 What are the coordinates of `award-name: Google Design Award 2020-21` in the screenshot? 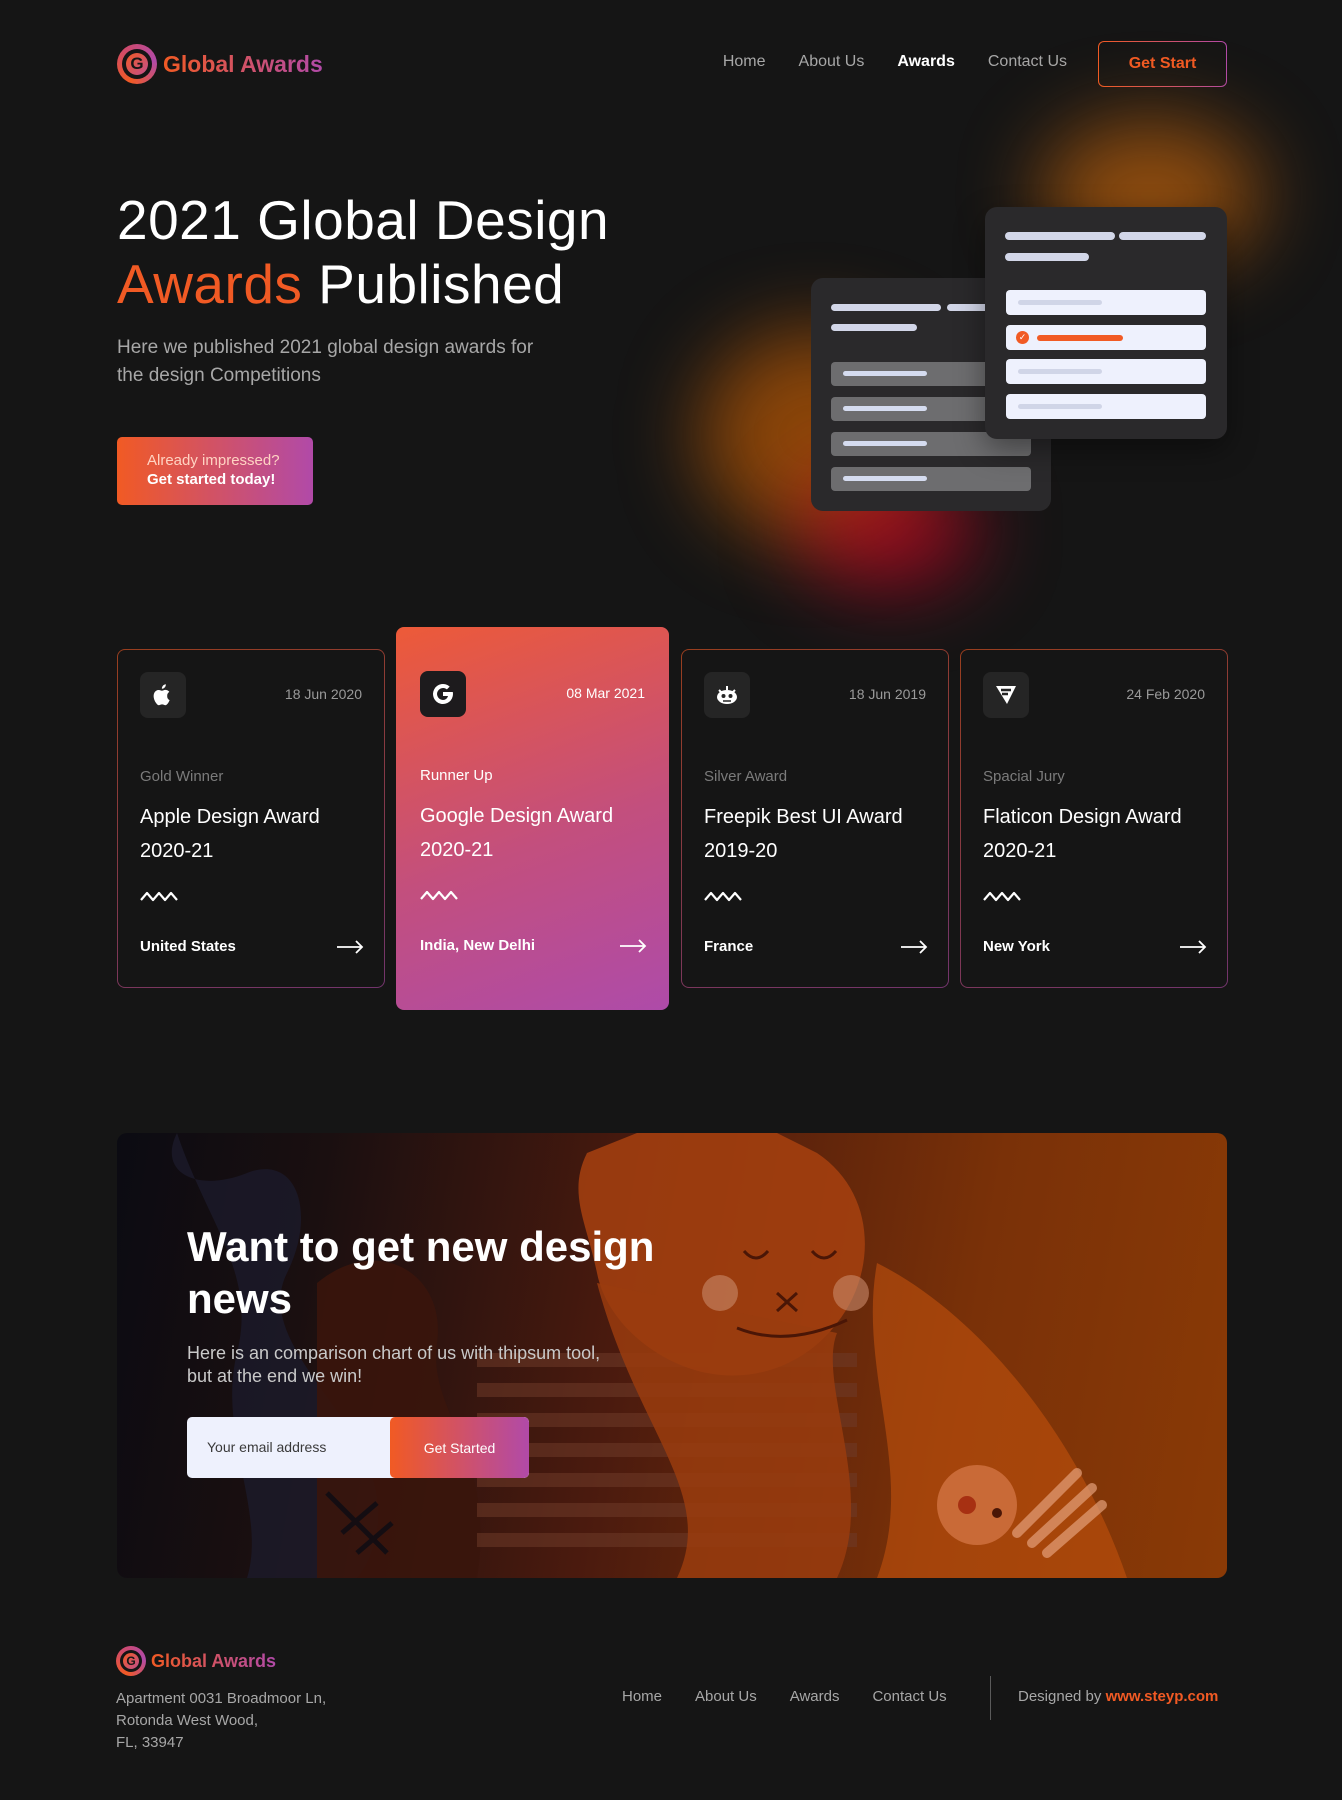 It's located at (517, 833).